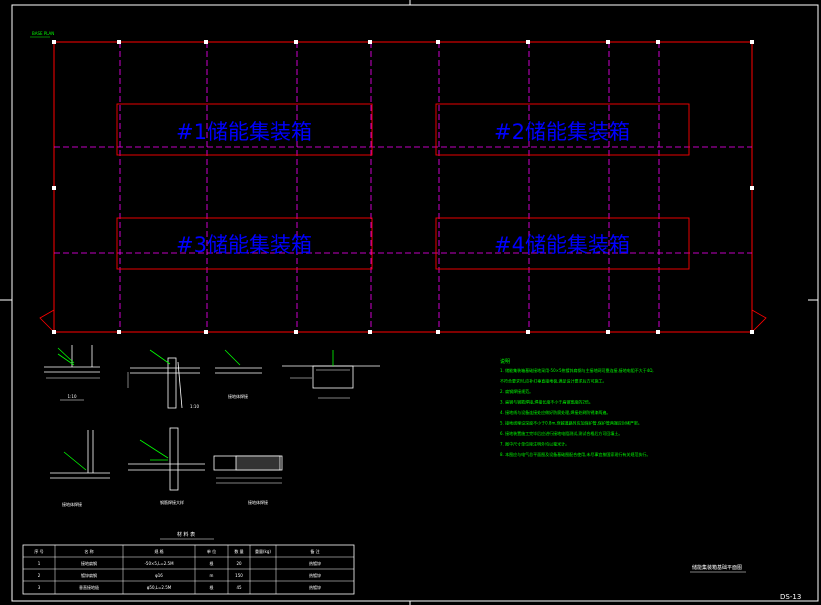 This screenshot has height=605, width=821. What do you see at coordinates (72, 504) in the screenshot?
I see `detail-5-label: 接地体焊接` at bounding box center [72, 504].